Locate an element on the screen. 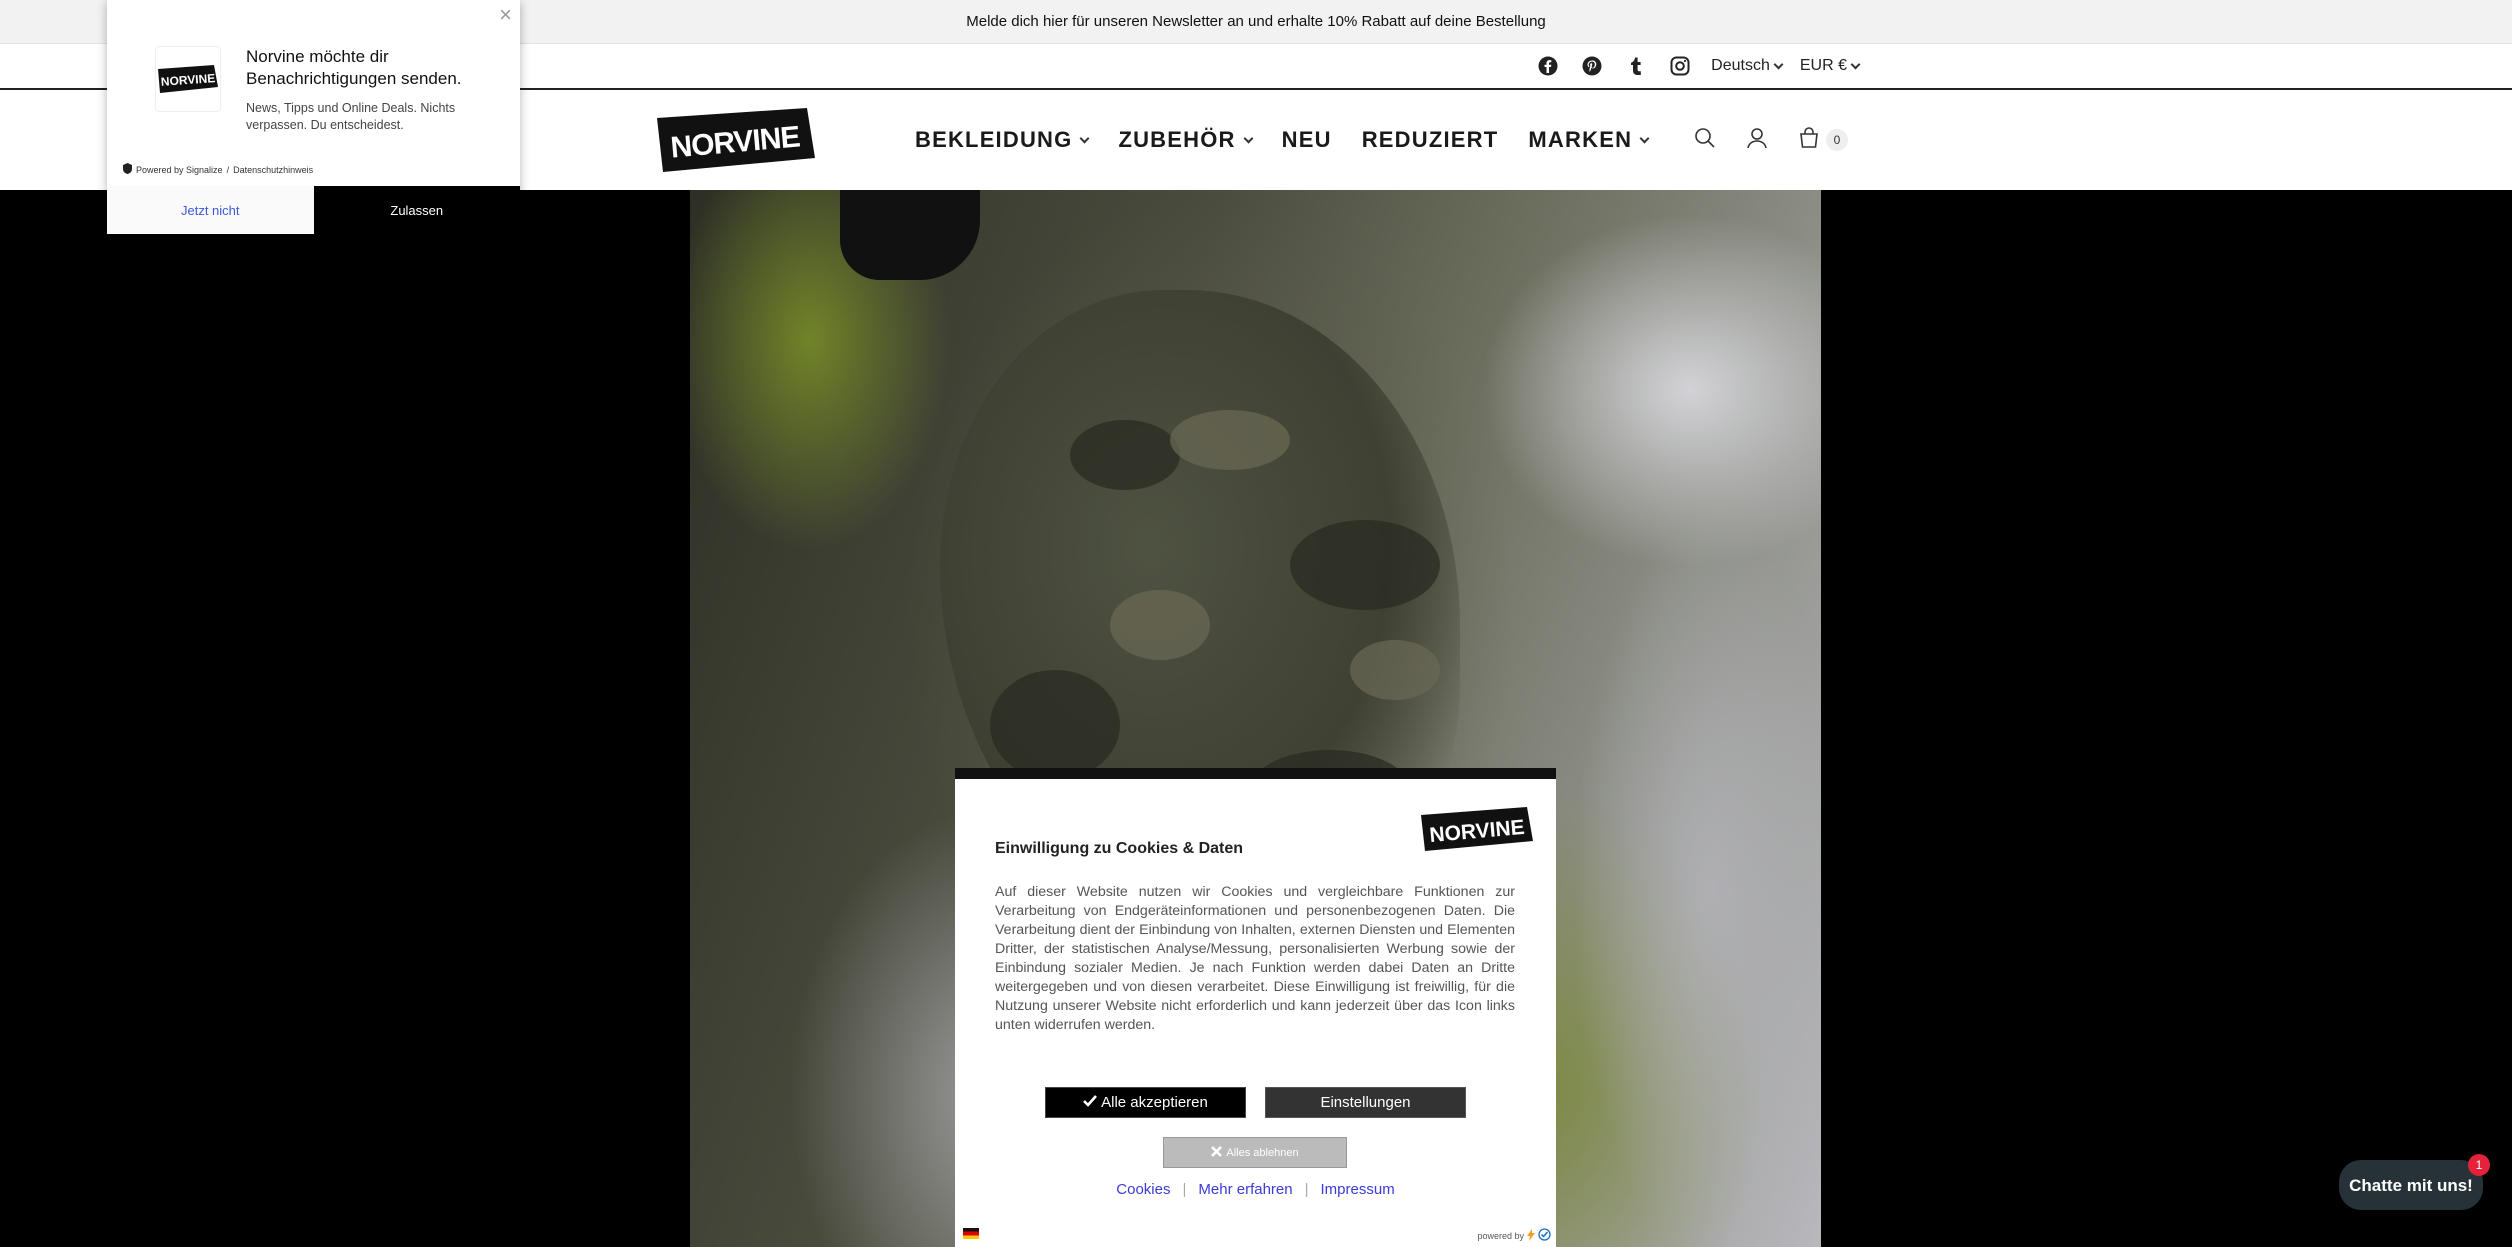  not-now-button: Jetzt nicht is located at coordinates (210, 210).